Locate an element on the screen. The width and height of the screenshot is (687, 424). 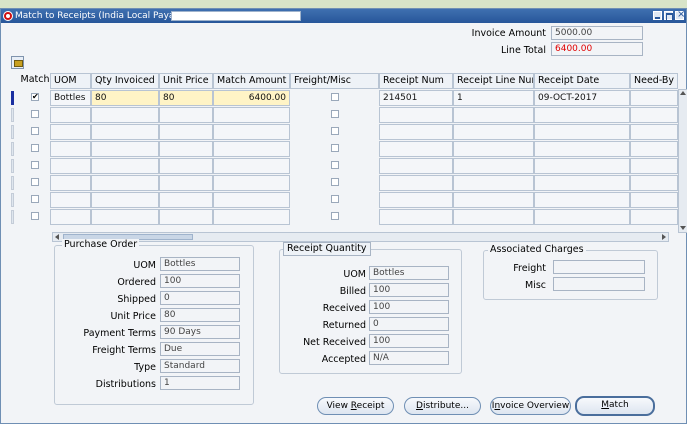
maximize-icon is located at coordinates (668, 16).